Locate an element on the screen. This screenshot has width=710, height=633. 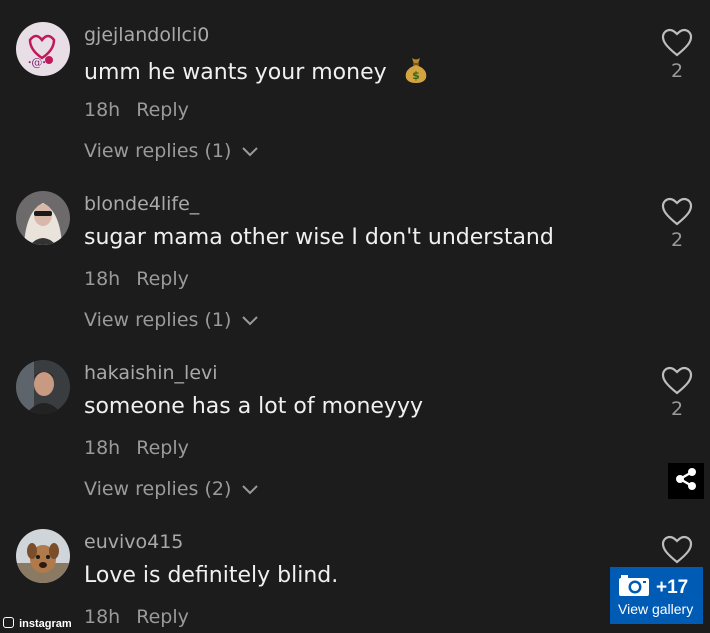
comment-text: Love is definitely blind. is located at coordinates (211, 575).